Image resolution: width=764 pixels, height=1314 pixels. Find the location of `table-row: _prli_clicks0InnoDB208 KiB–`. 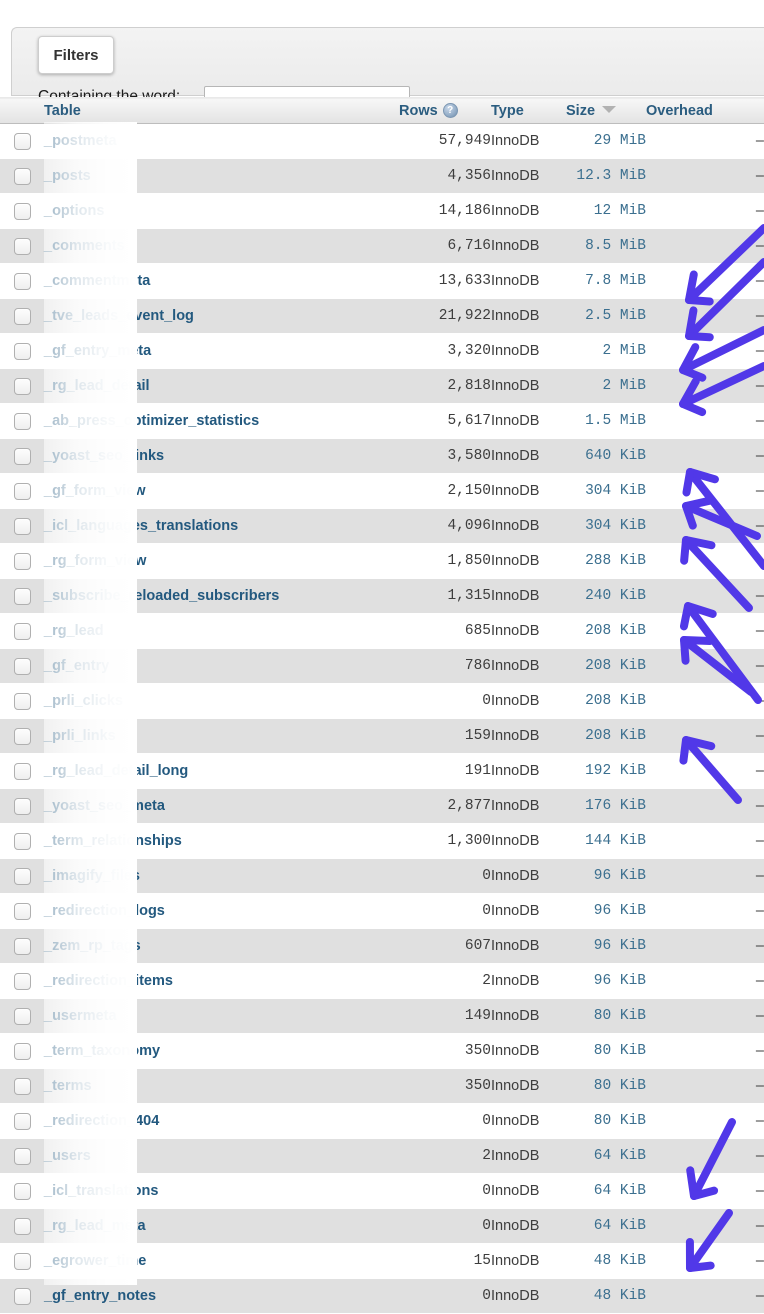

table-row: _prli_clicks0InnoDB208 KiB– is located at coordinates (382, 701).